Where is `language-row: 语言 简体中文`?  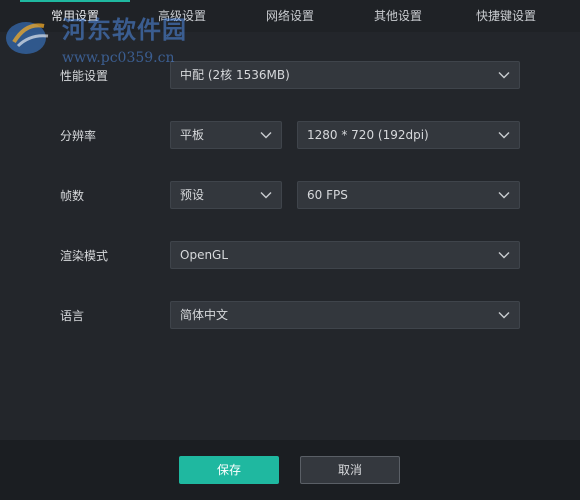
language-row: 语言 简体中文 is located at coordinates (290, 316).